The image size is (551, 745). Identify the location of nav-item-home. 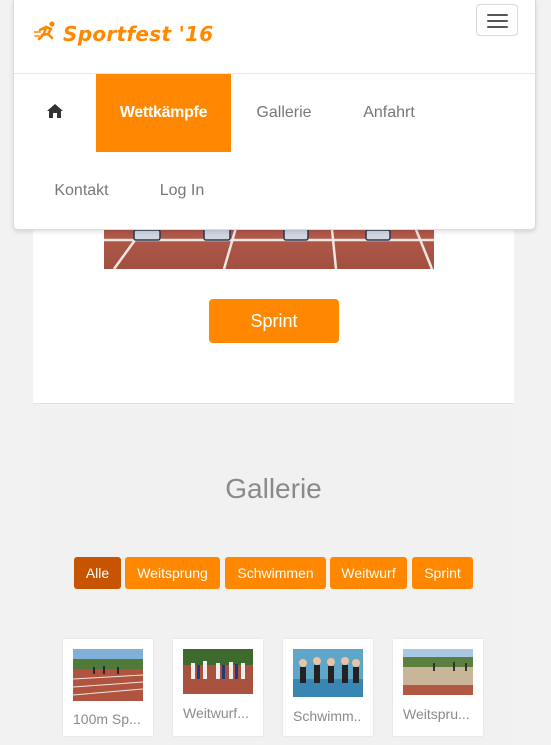
(55, 113).